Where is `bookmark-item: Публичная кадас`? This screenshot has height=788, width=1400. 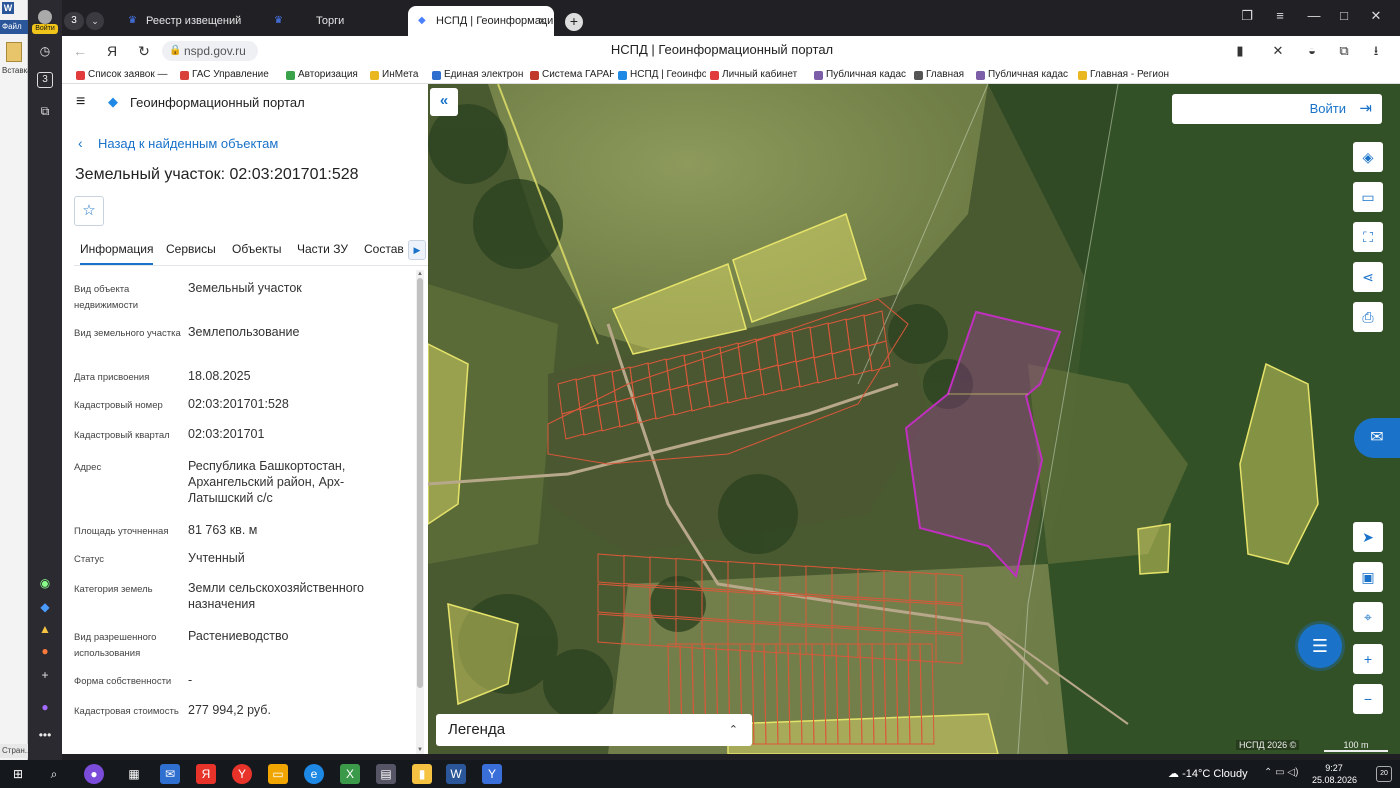 bookmark-item: Публичная кадас is located at coordinates (1025, 75).